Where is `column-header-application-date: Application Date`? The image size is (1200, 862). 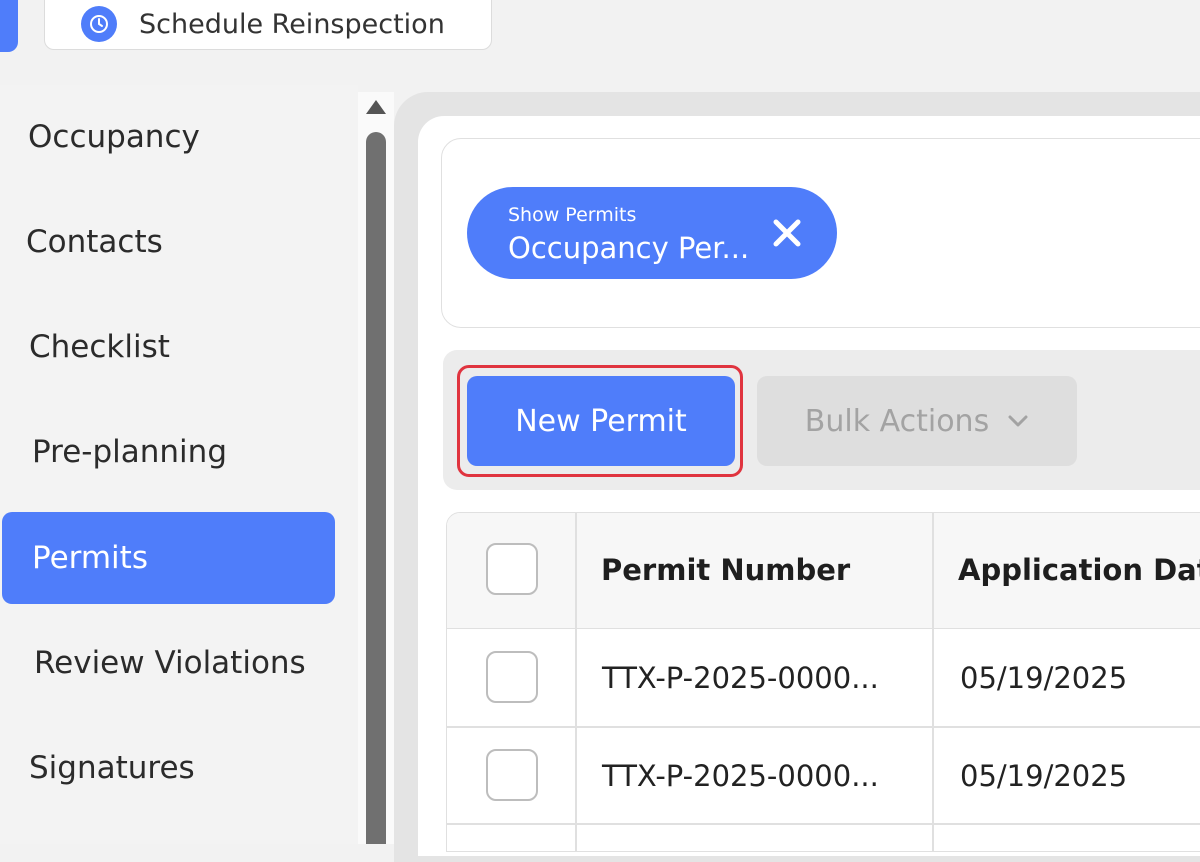 column-header-application-date: Application Date is located at coordinates (1079, 570).